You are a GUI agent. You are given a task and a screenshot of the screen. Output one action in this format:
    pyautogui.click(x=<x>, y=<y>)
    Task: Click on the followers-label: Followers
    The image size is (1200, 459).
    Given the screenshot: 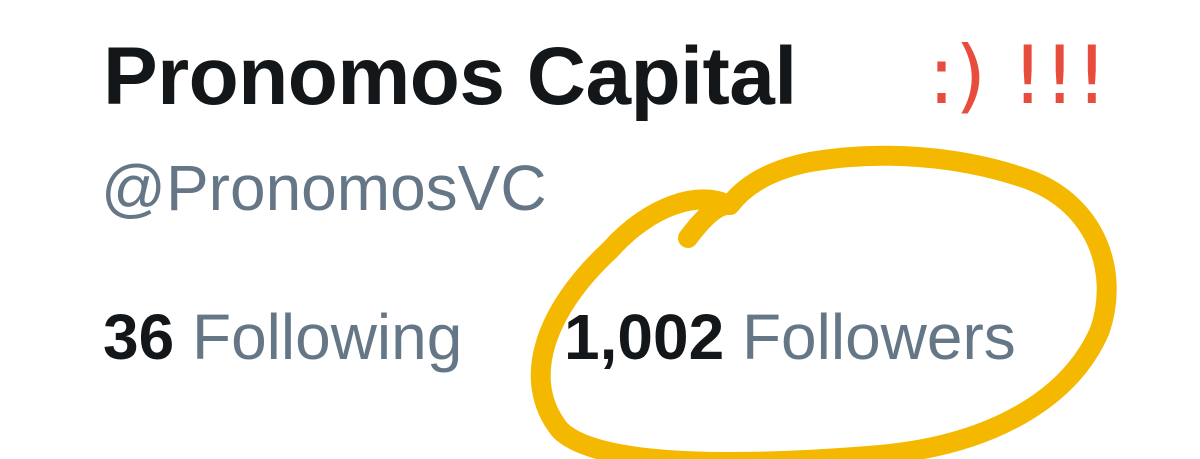 What is the action you would take?
    pyautogui.click(x=878, y=337)
    